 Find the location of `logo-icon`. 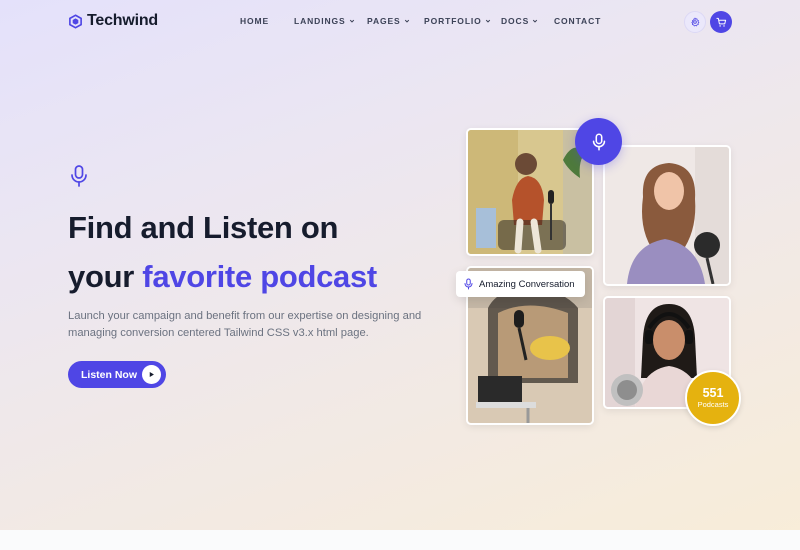

logo-icon is located at coordinates (75, 21).